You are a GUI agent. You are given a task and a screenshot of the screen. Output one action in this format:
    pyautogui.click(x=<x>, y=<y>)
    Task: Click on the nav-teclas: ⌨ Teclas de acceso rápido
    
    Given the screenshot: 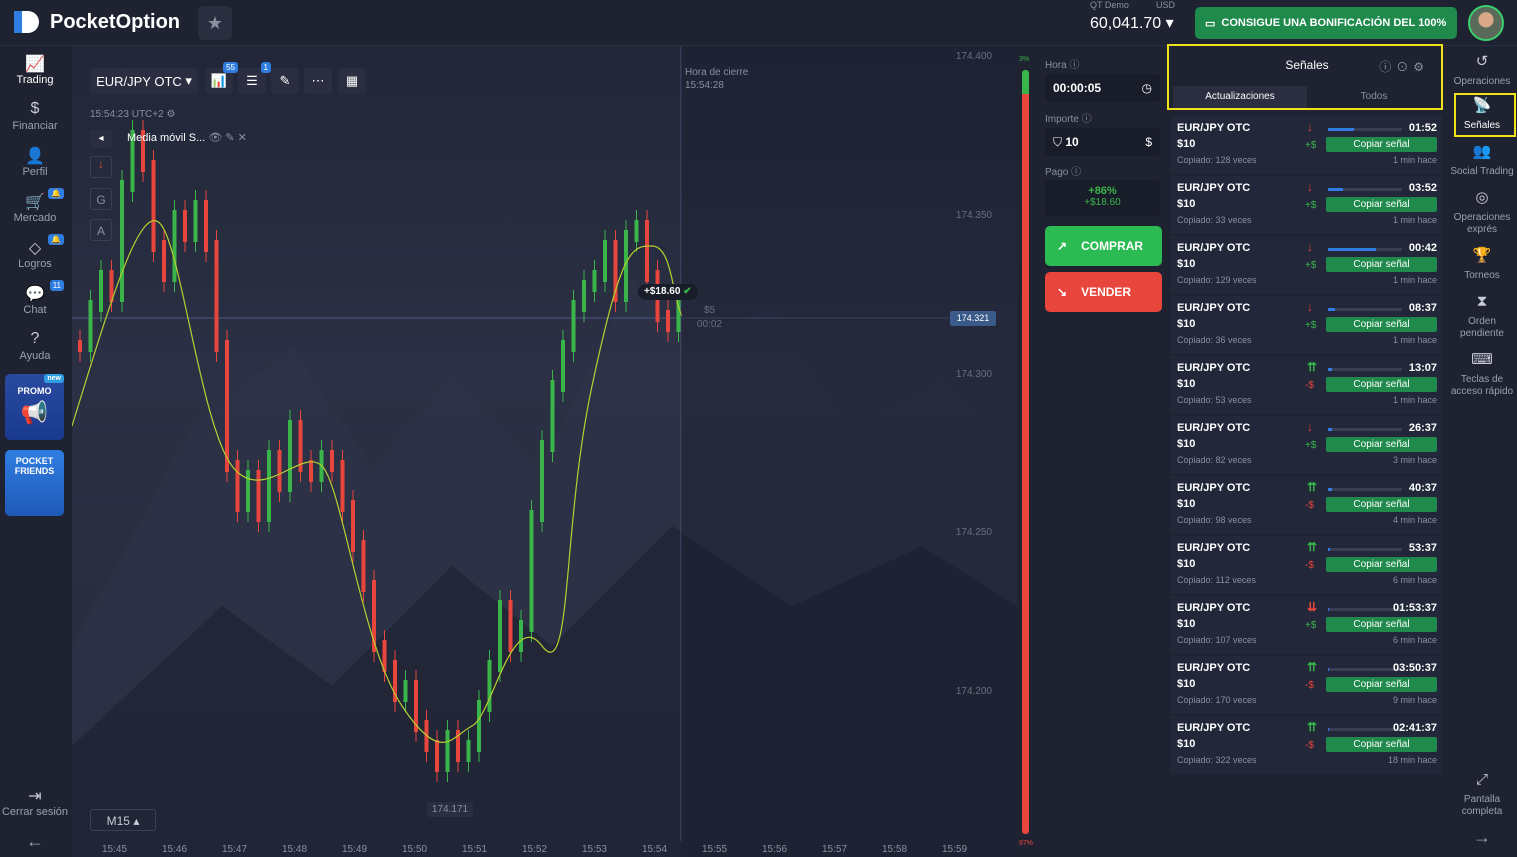 What is the action you would take?
    pyautogui.click(x=1482, y=374)
    